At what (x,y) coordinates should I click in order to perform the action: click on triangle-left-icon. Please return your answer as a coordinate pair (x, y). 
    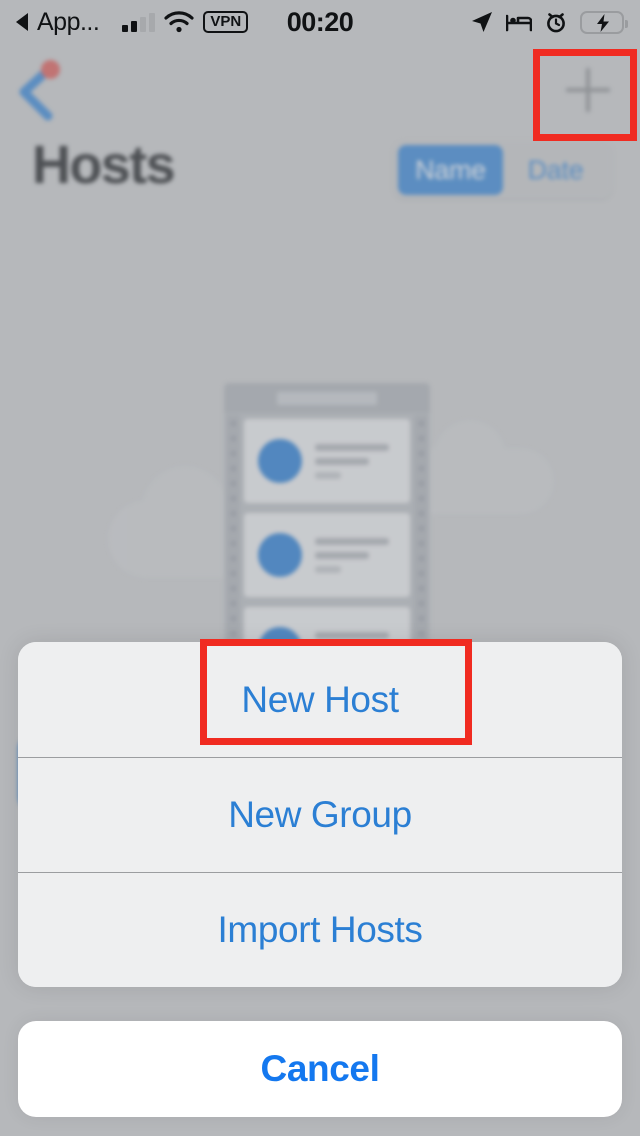
    Looking at the image, I should click on (22, 22).